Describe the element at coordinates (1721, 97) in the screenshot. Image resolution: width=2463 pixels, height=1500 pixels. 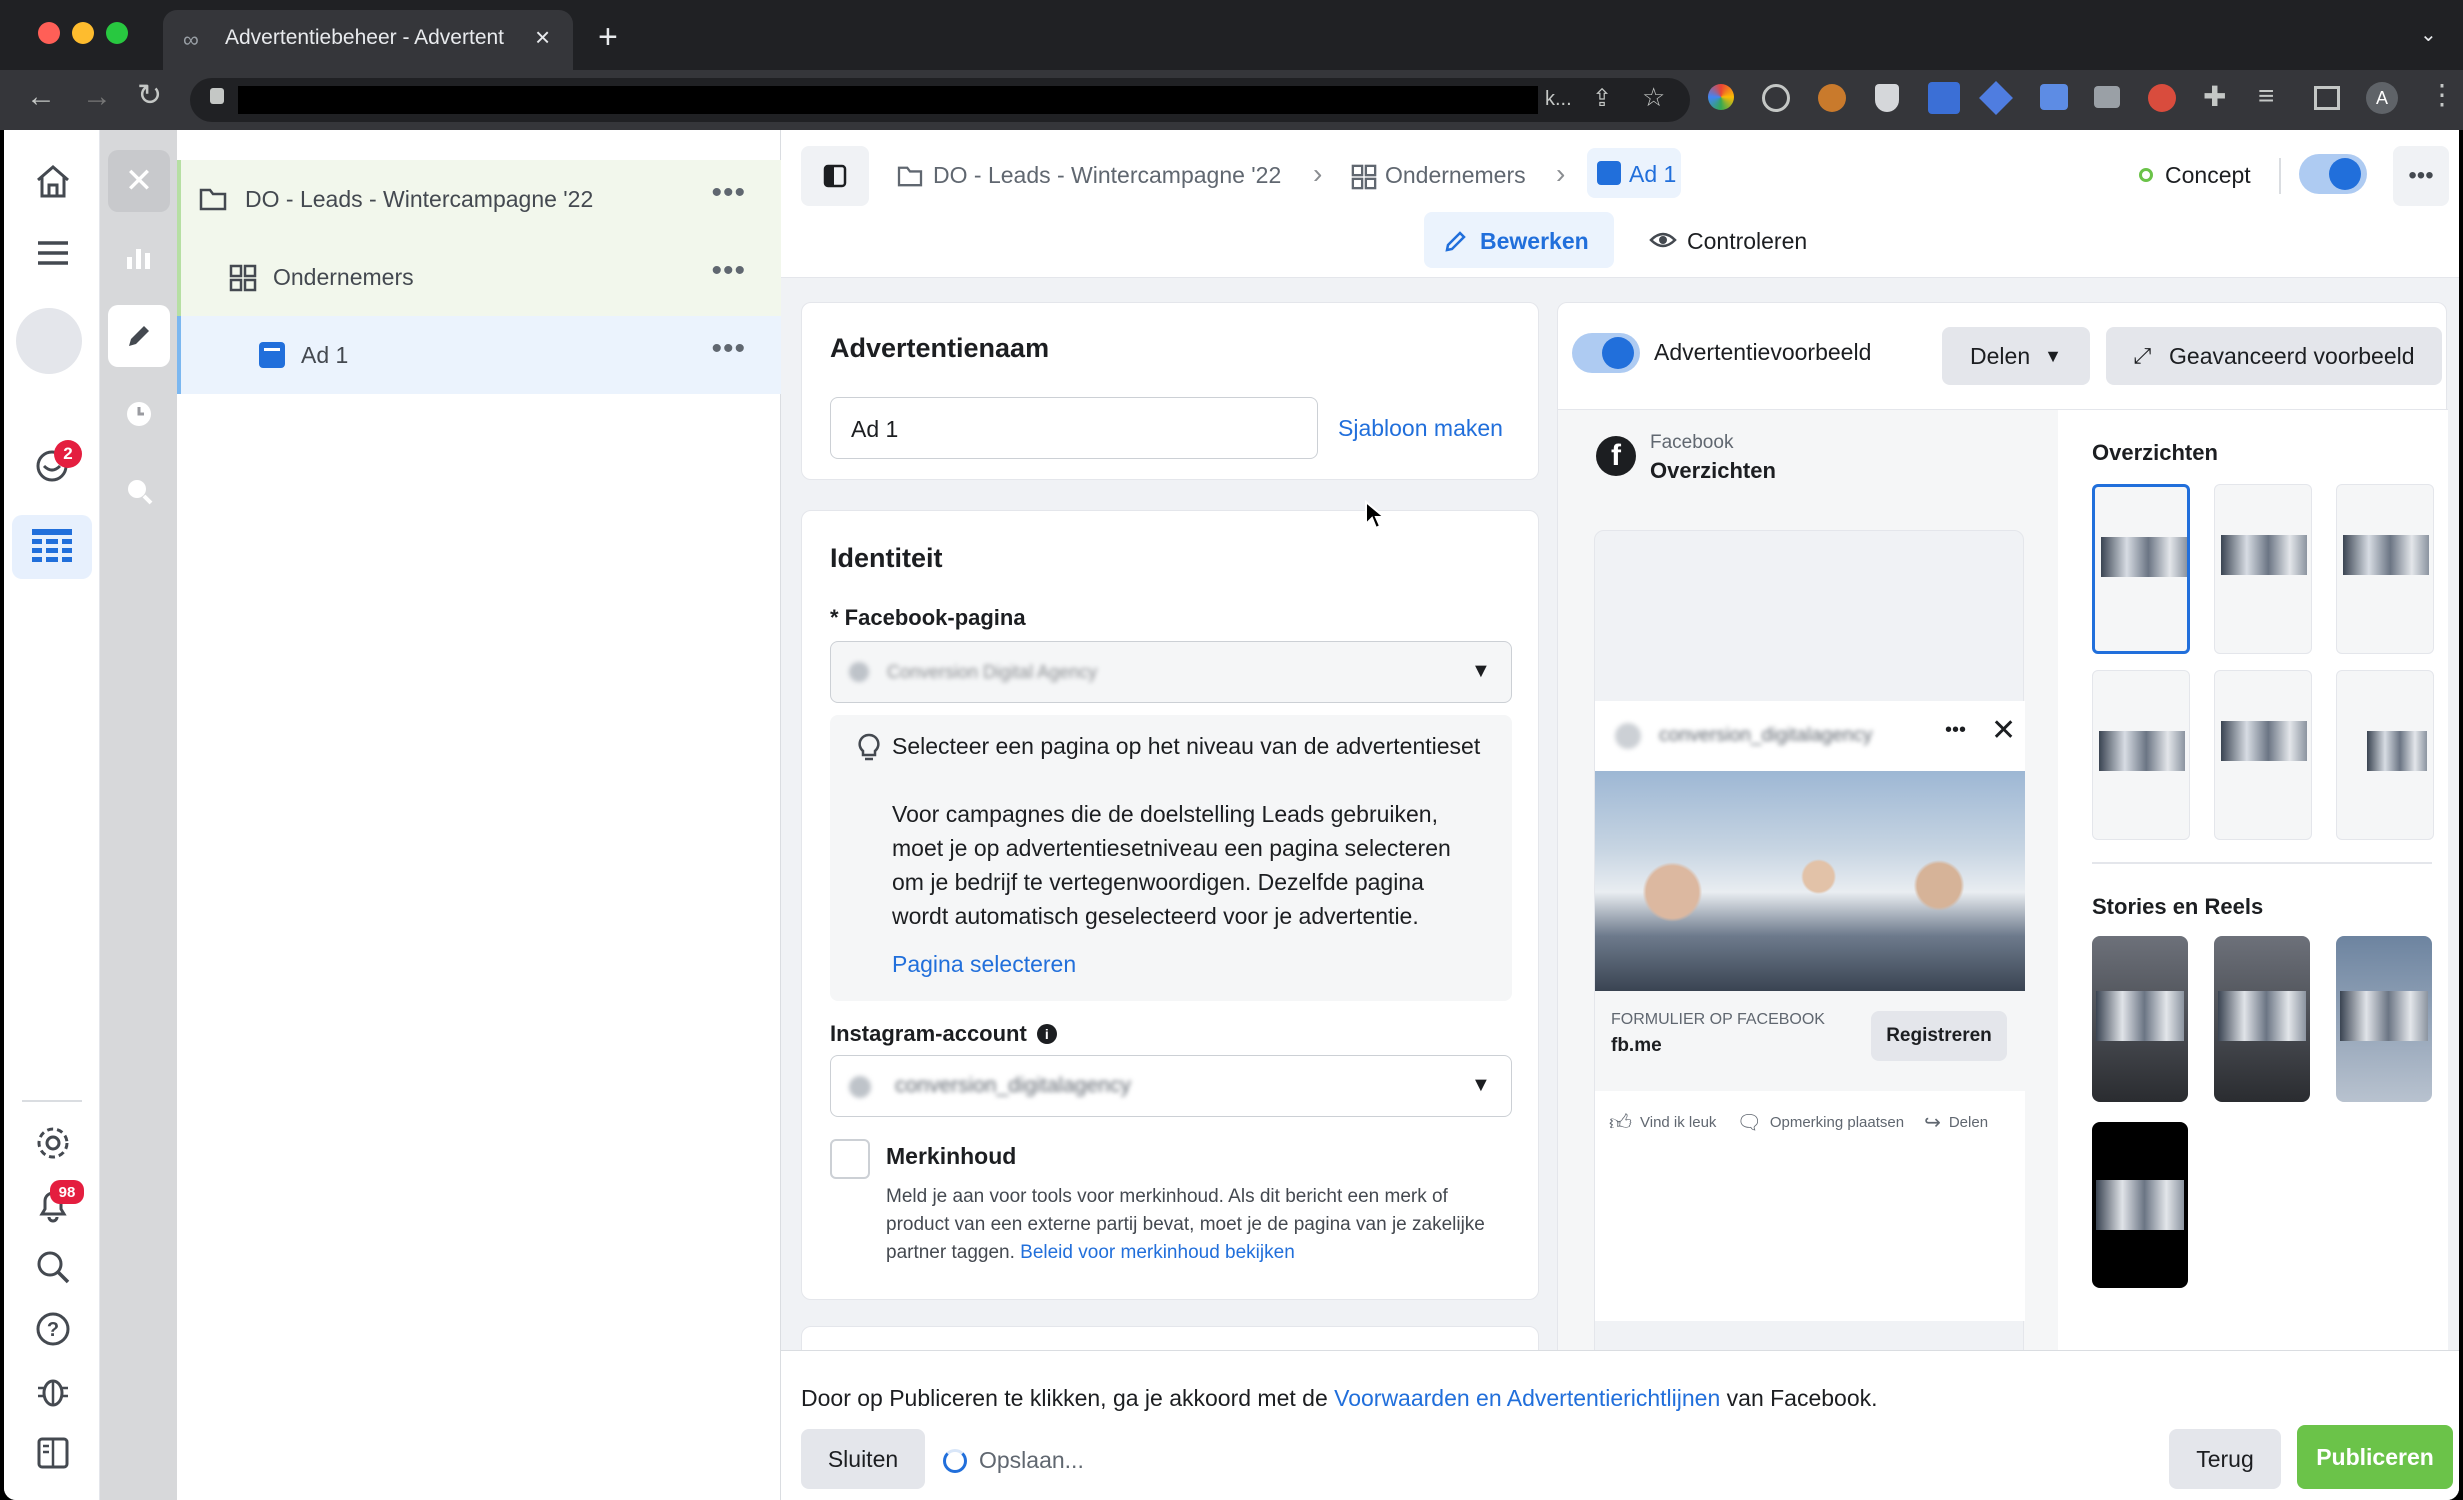
I see `extension-color-icon` at that location.